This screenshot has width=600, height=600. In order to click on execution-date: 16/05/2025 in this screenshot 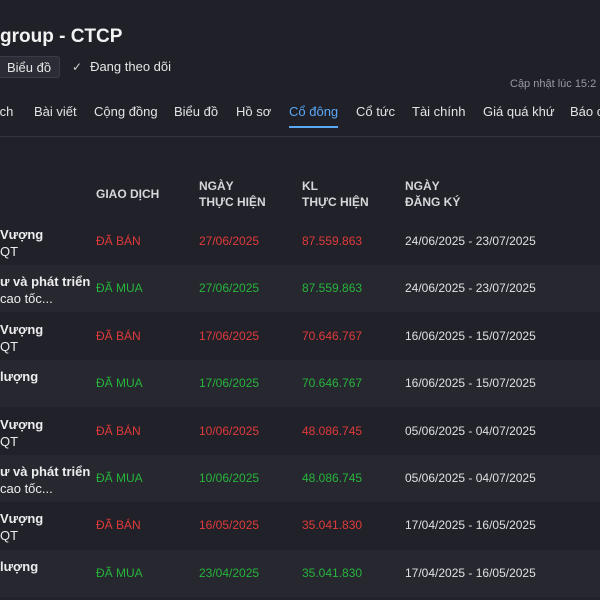, I will do `click(229, 525)`.